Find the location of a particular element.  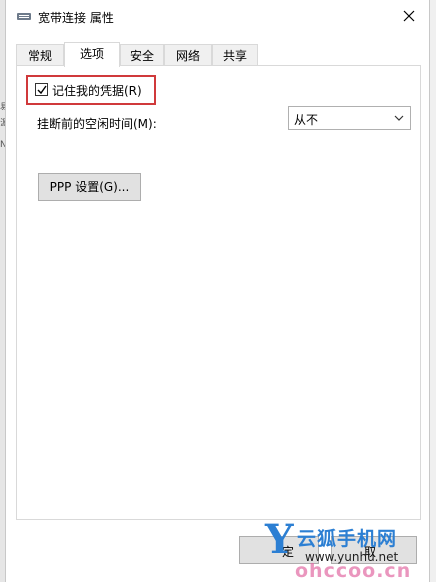

close-icon is located at coordinates (409, 16).